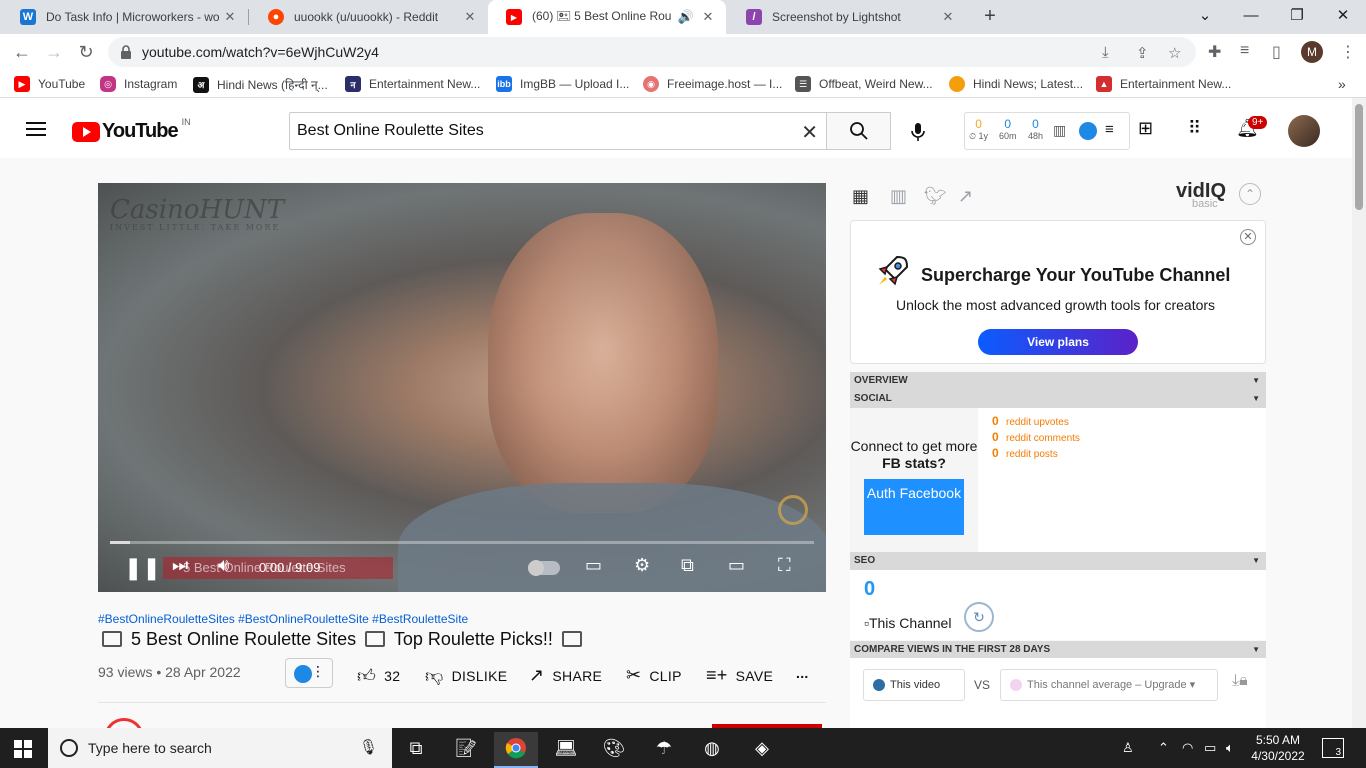 The height and width of the screenshot is (768, 1366). I want to click on people-icon: ♙, so click(1128, 748).